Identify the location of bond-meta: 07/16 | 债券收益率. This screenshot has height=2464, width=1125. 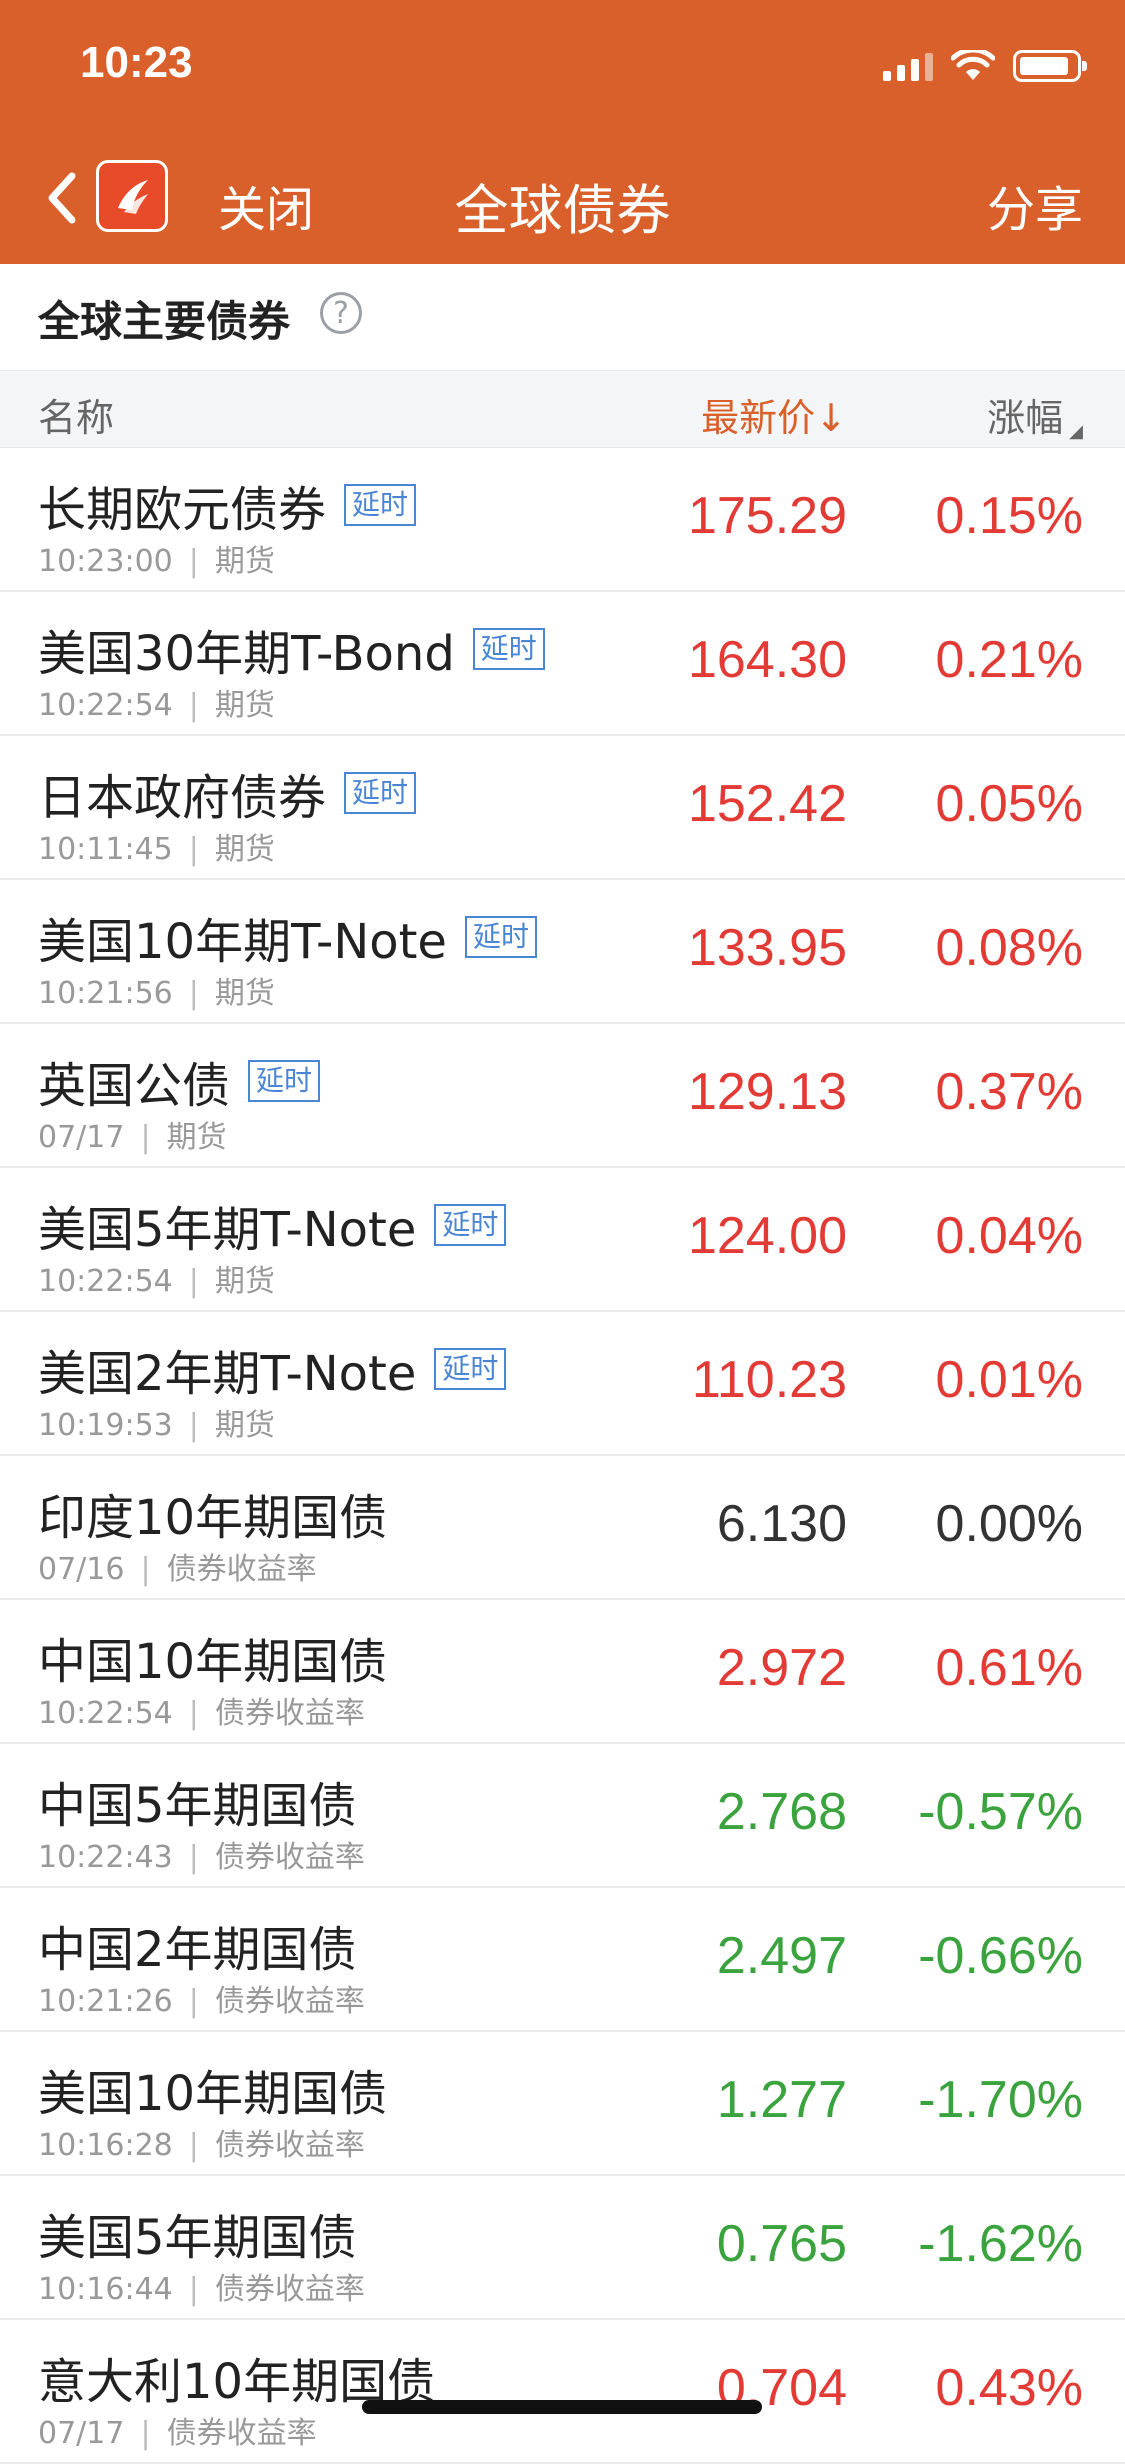
(177, 1566).